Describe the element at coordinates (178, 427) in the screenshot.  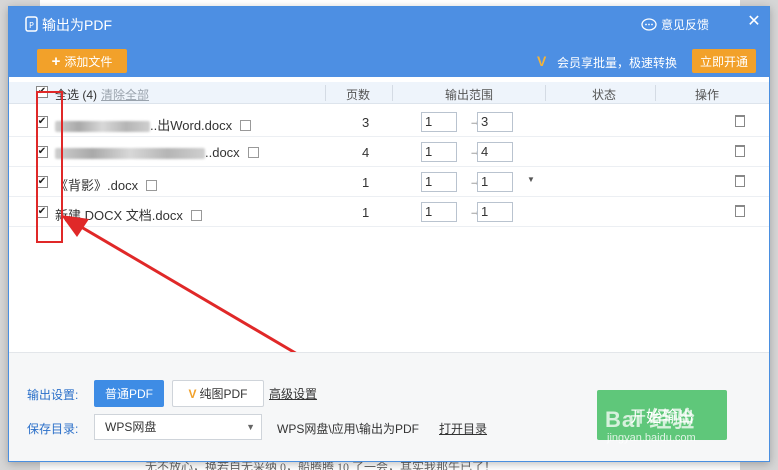
I see `save-location-select: WPS网盘 ▼` at that location.